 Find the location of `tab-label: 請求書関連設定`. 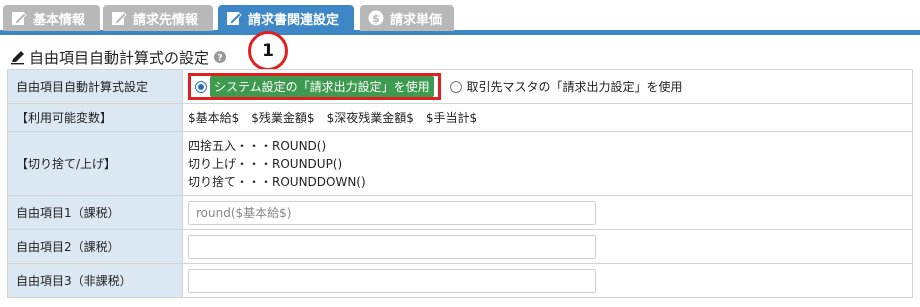

tab-label: 請求書関連設定 is located at coordinates (294, 20).